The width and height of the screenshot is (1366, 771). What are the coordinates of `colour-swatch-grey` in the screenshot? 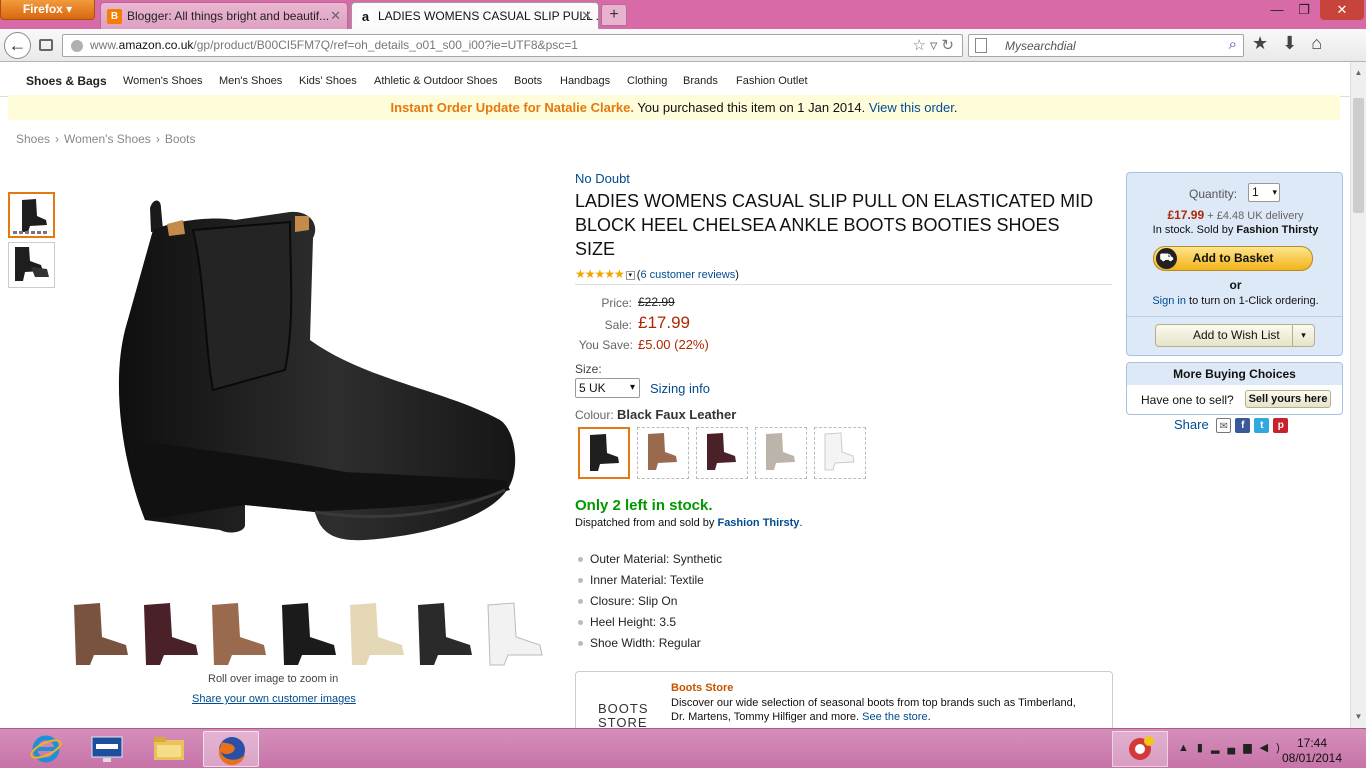 It's located at (781, 453).